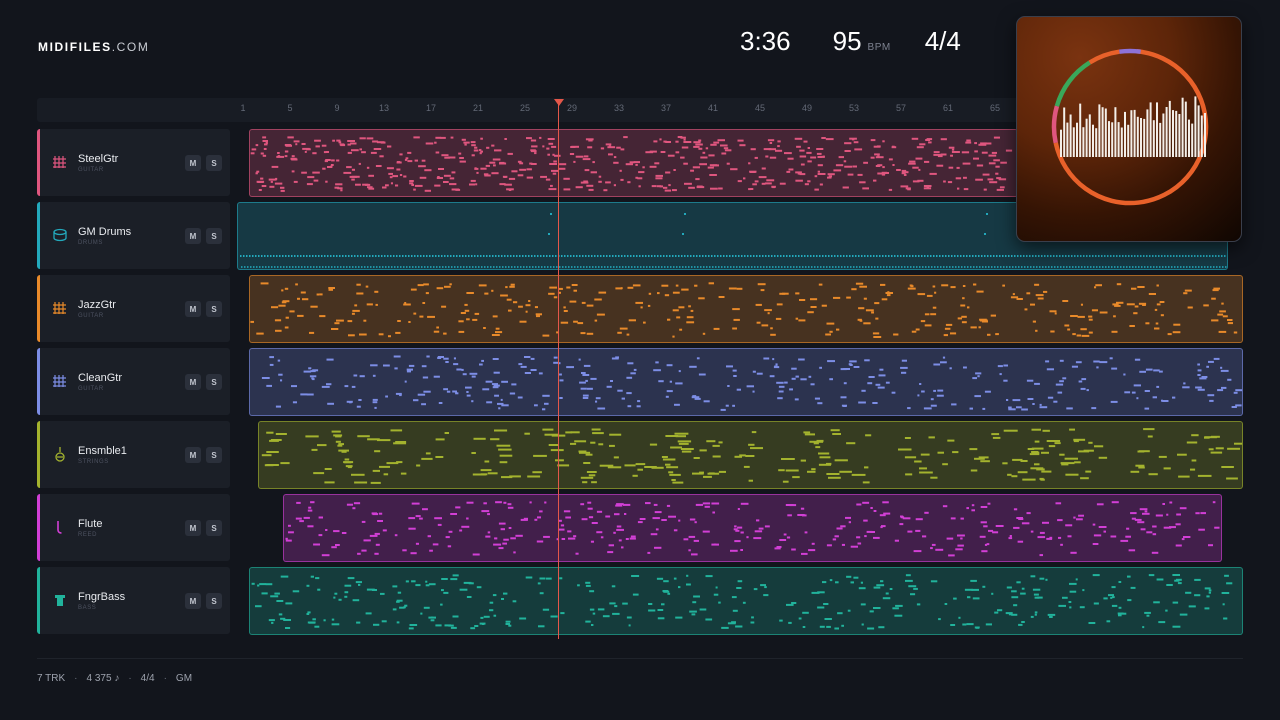  I want to click on footer-summary: 7 TRK · 4 375 ♪ · 4/4 · GM, so click(114, 678).